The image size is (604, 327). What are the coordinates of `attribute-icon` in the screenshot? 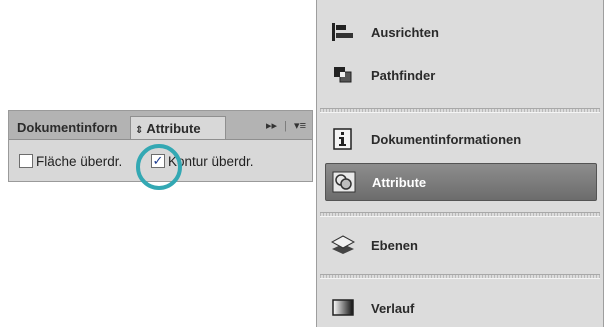 It's located at (344, 182).